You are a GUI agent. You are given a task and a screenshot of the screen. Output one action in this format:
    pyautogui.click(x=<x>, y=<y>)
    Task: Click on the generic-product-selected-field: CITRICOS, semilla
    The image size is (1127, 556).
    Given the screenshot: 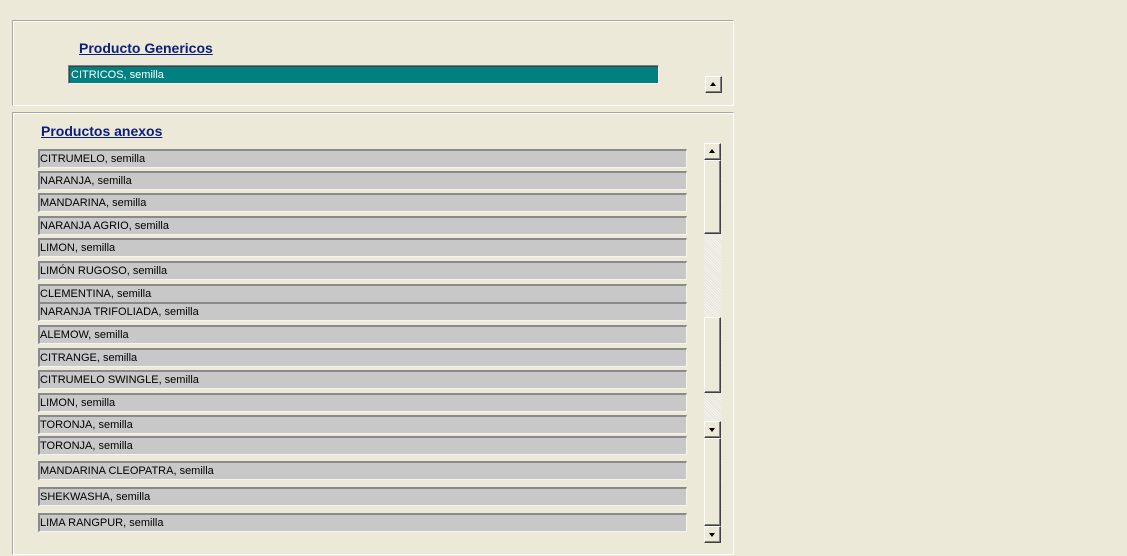 What is the action you would take?
    pyautogui.click(x=363, y=74)
    